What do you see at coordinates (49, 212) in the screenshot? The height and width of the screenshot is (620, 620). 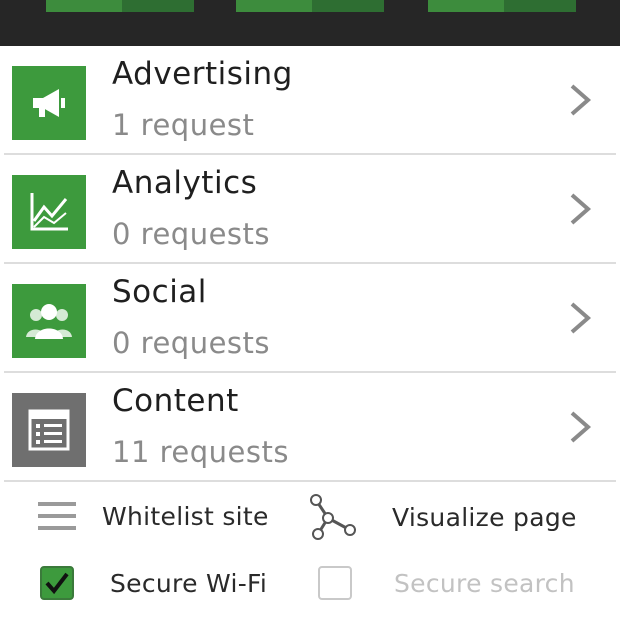 I see `chart-icon` at bounding box center [49, 212].